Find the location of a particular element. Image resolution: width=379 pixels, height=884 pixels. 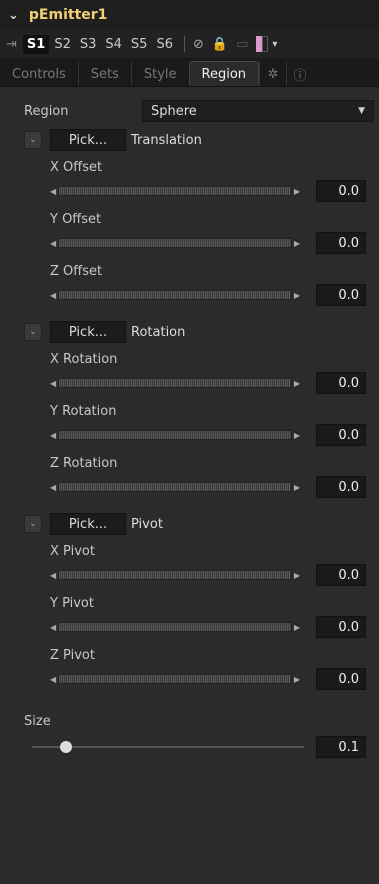

region-row: Region Sphere ▼ is located at coordinates (189, 111).